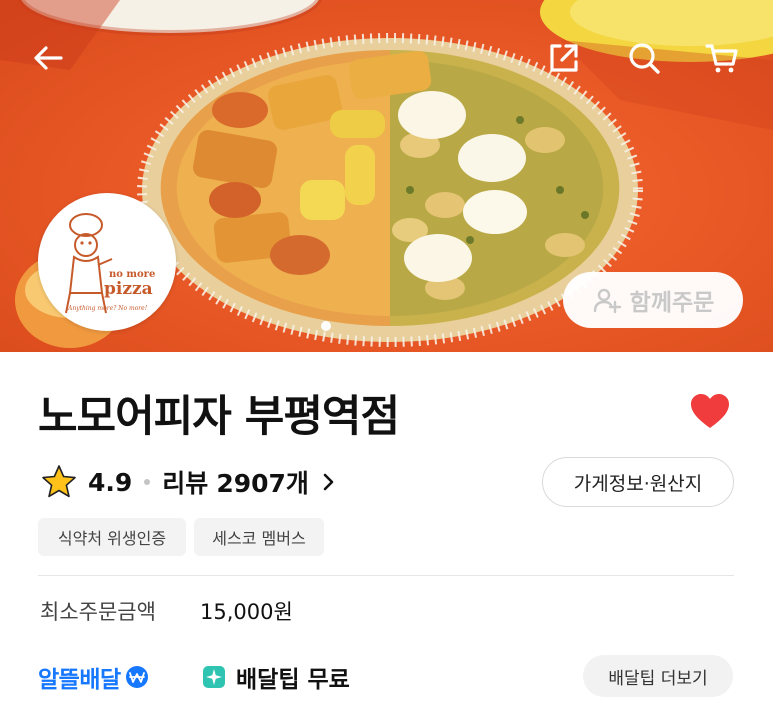  Describe the element at coordinates (112, 537) in the screenshot. I see `hygiene-badge: 식약처 위생인증` at that location.